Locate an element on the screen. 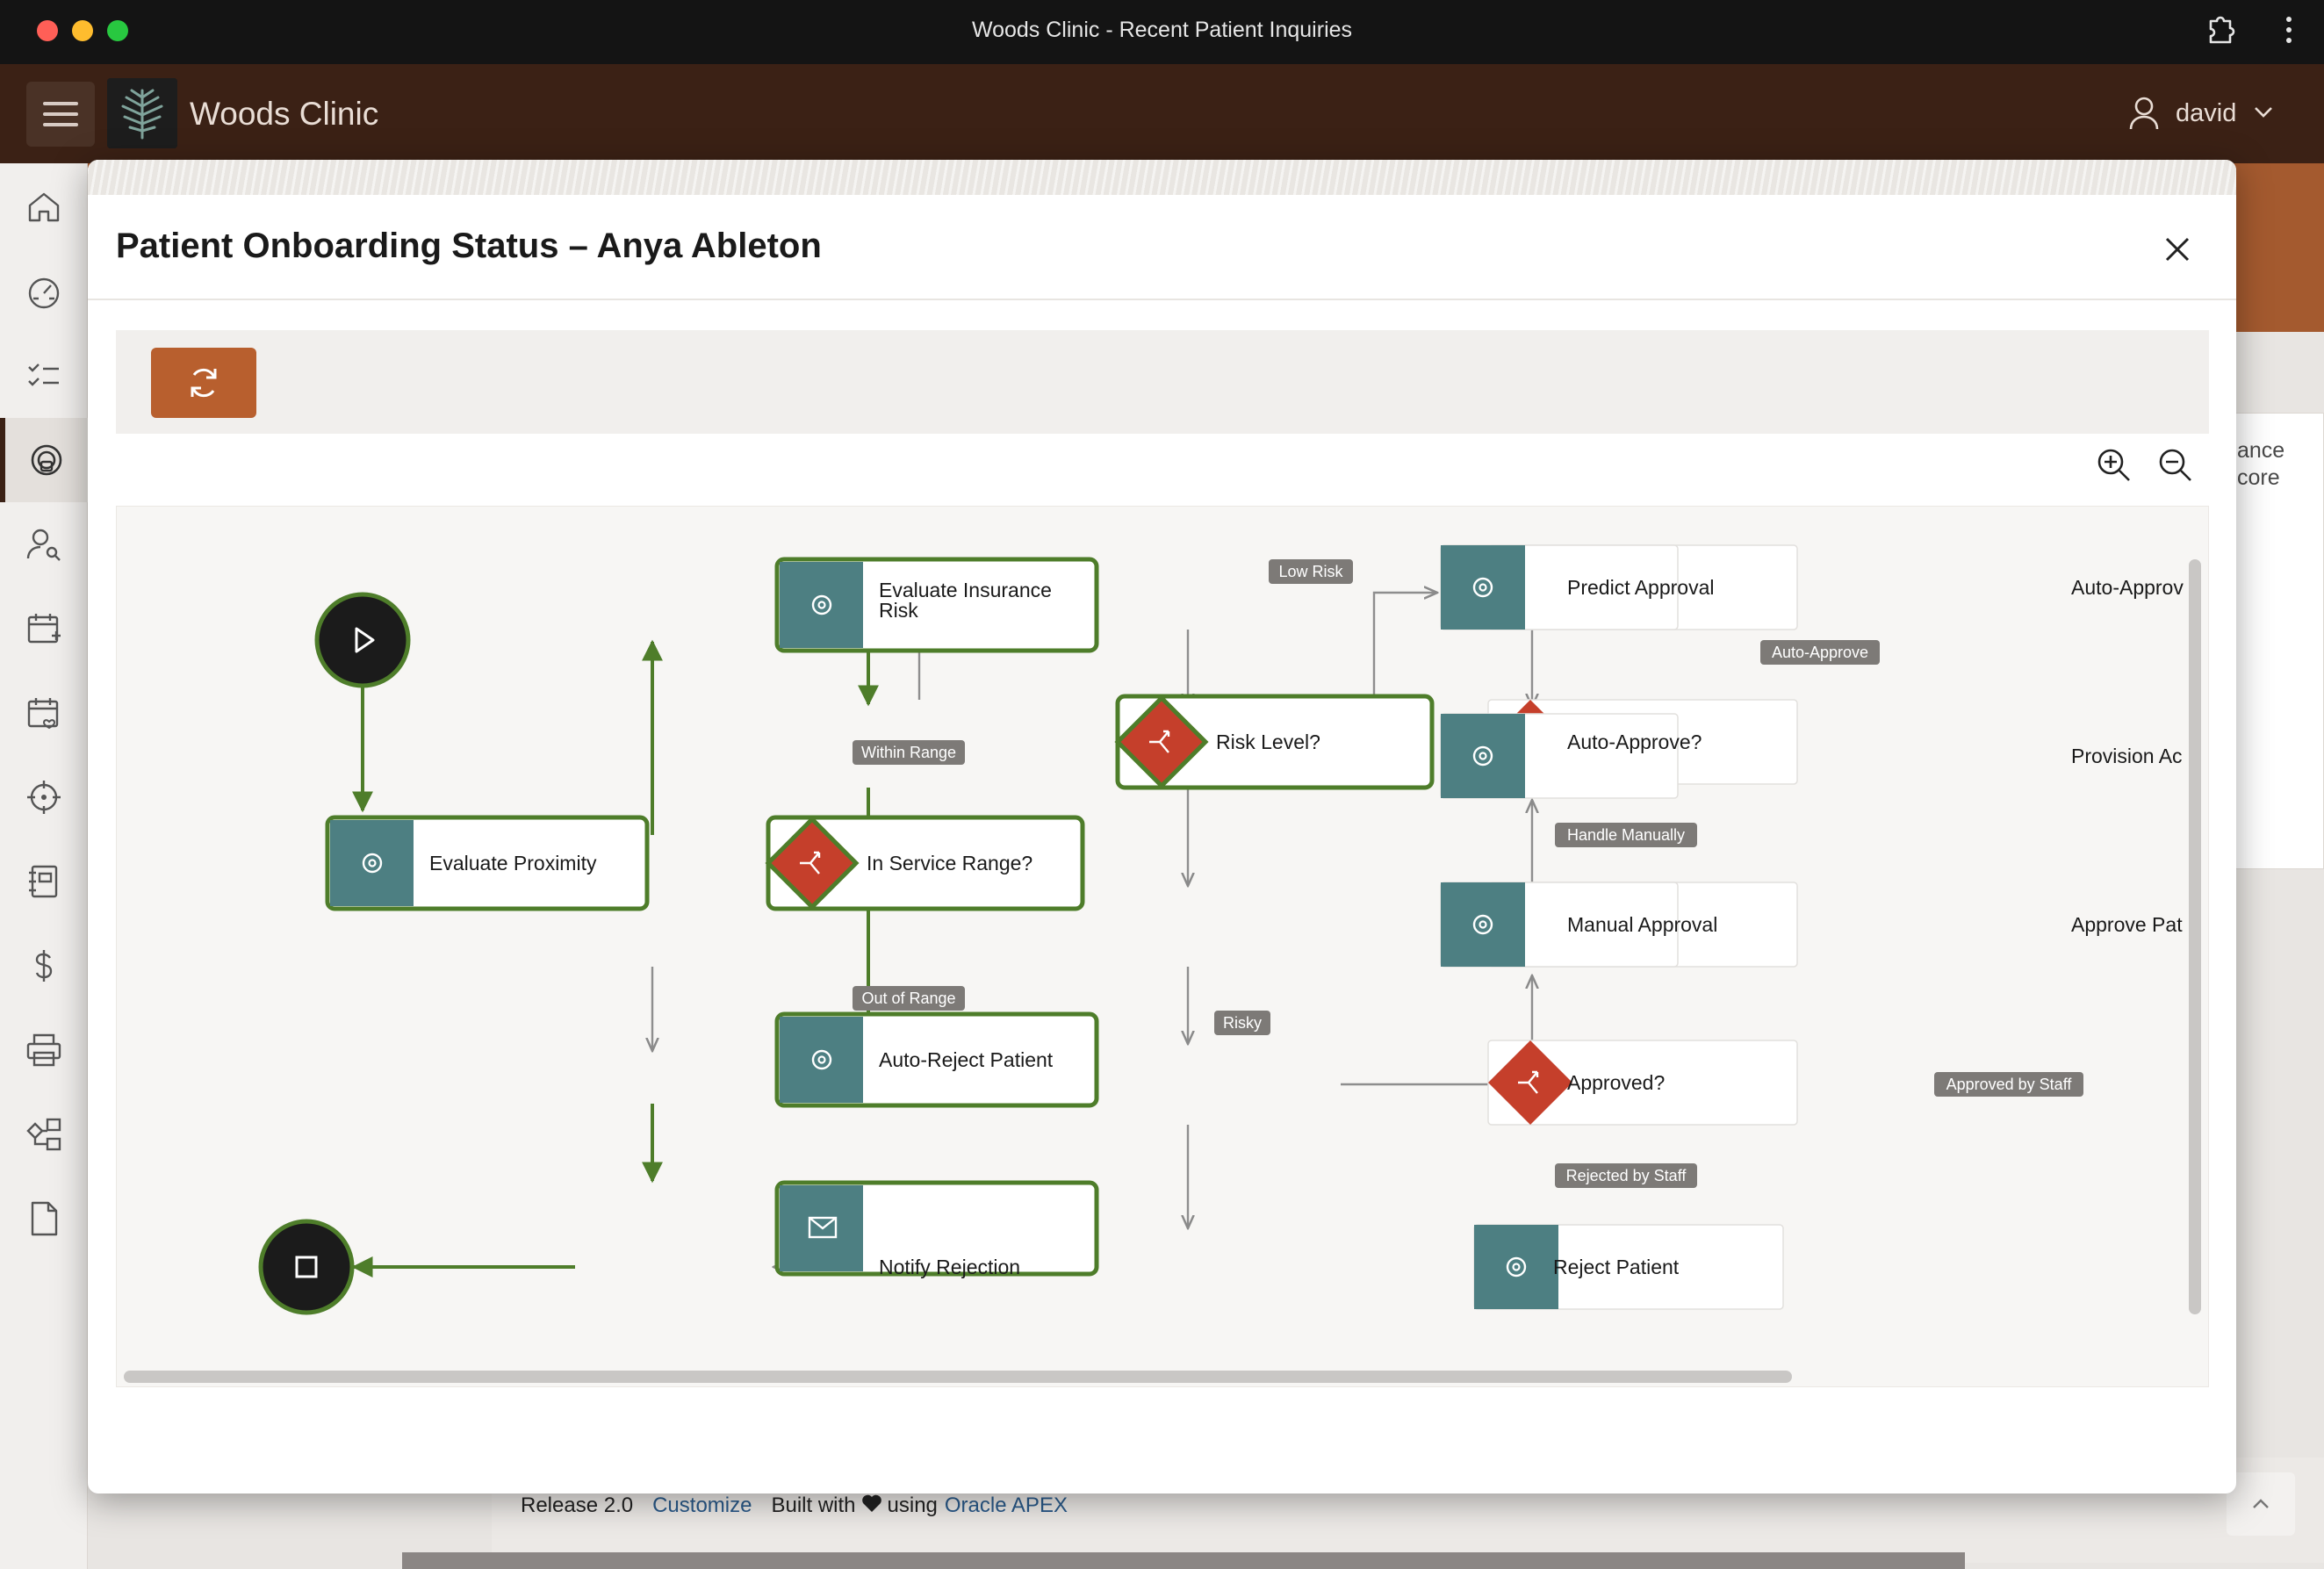 The width and height of the screenshot is (2324, 1569). home-icon is located at coordinates (44, 207).